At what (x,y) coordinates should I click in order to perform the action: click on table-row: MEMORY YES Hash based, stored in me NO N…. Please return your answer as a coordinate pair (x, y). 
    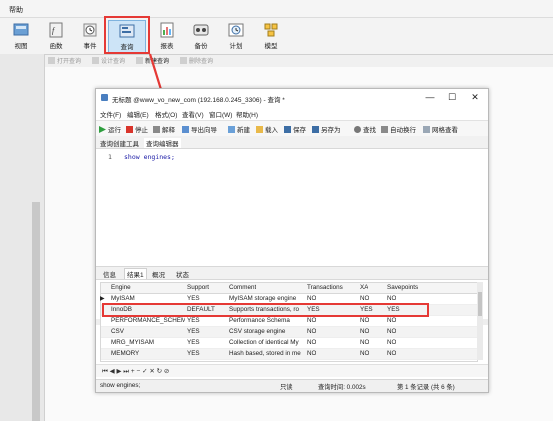
    Looking at the image, I should click on (289, 354).